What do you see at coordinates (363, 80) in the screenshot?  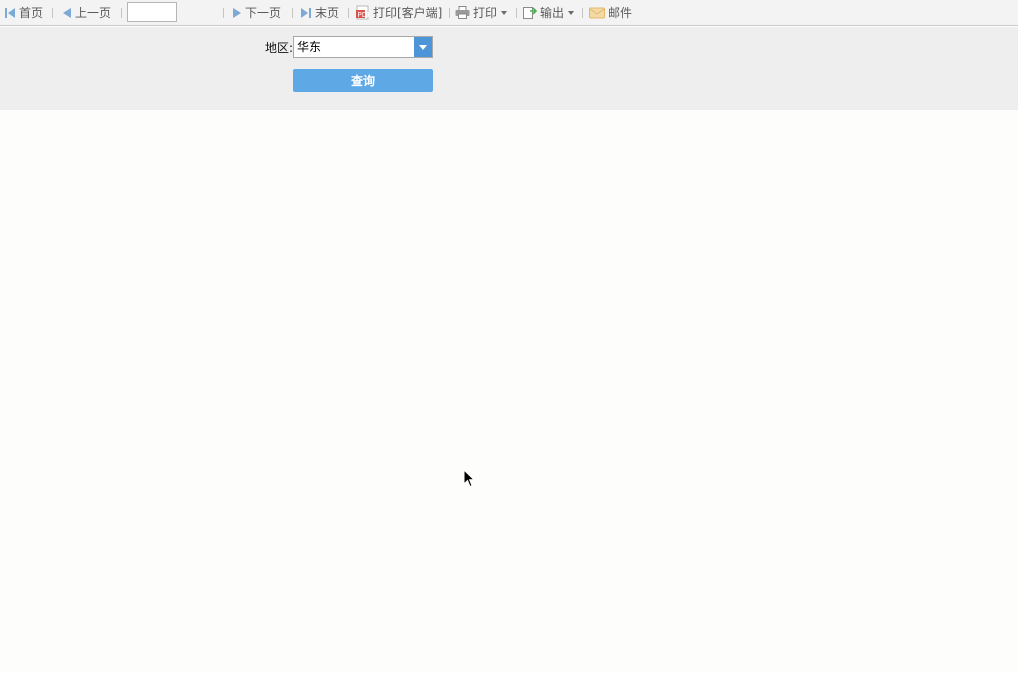 I see `query-button: 查询` at bounding box center [363, 80].